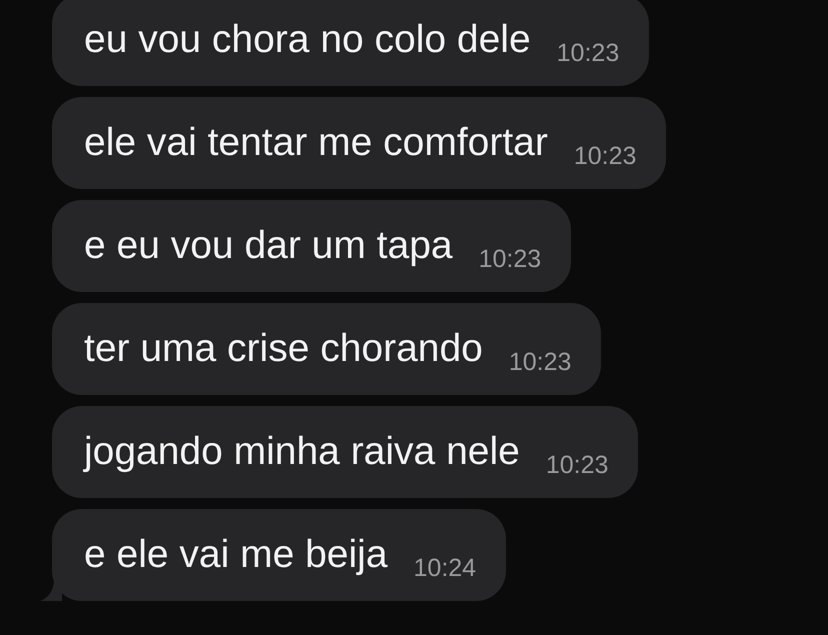  What do you see at coordinates (316, 143) in the screenshot?
I see `message-text: ele vai tentar me comfortar` at bounding box center [316, 143].